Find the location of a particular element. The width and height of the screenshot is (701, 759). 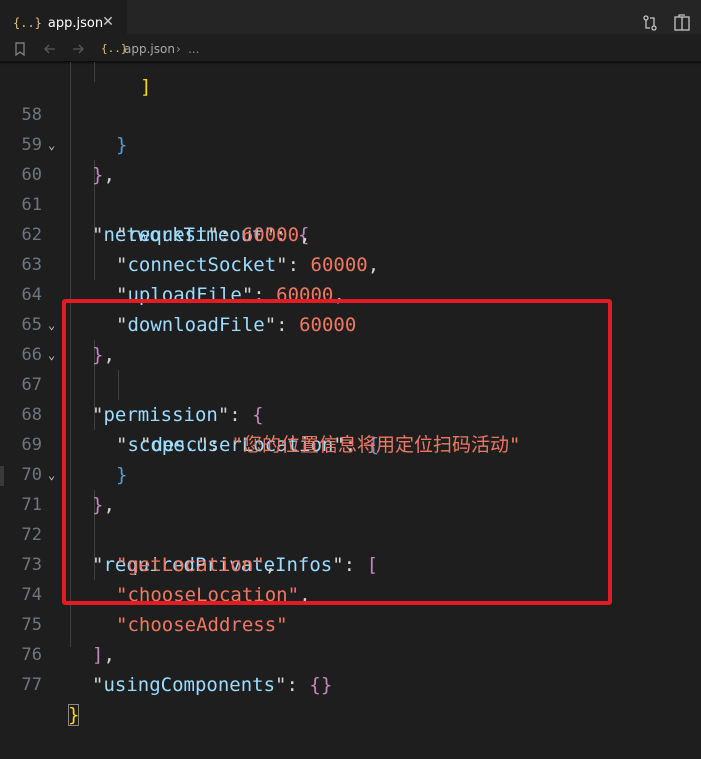

close-icon: ✕ is located at coordinates (108, 22).